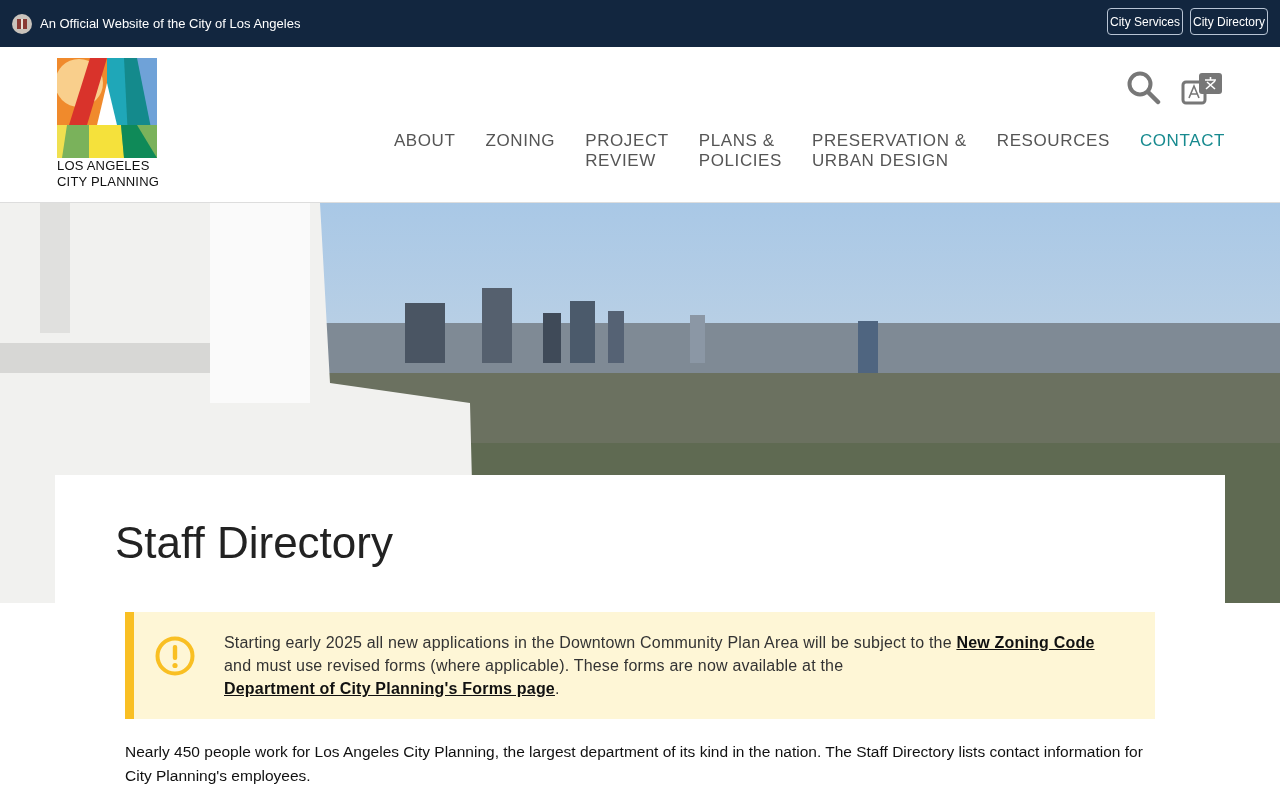 This screenshot has width=1280, height=800. I want to click on page-title: Staff Directory, so click(254, 543).